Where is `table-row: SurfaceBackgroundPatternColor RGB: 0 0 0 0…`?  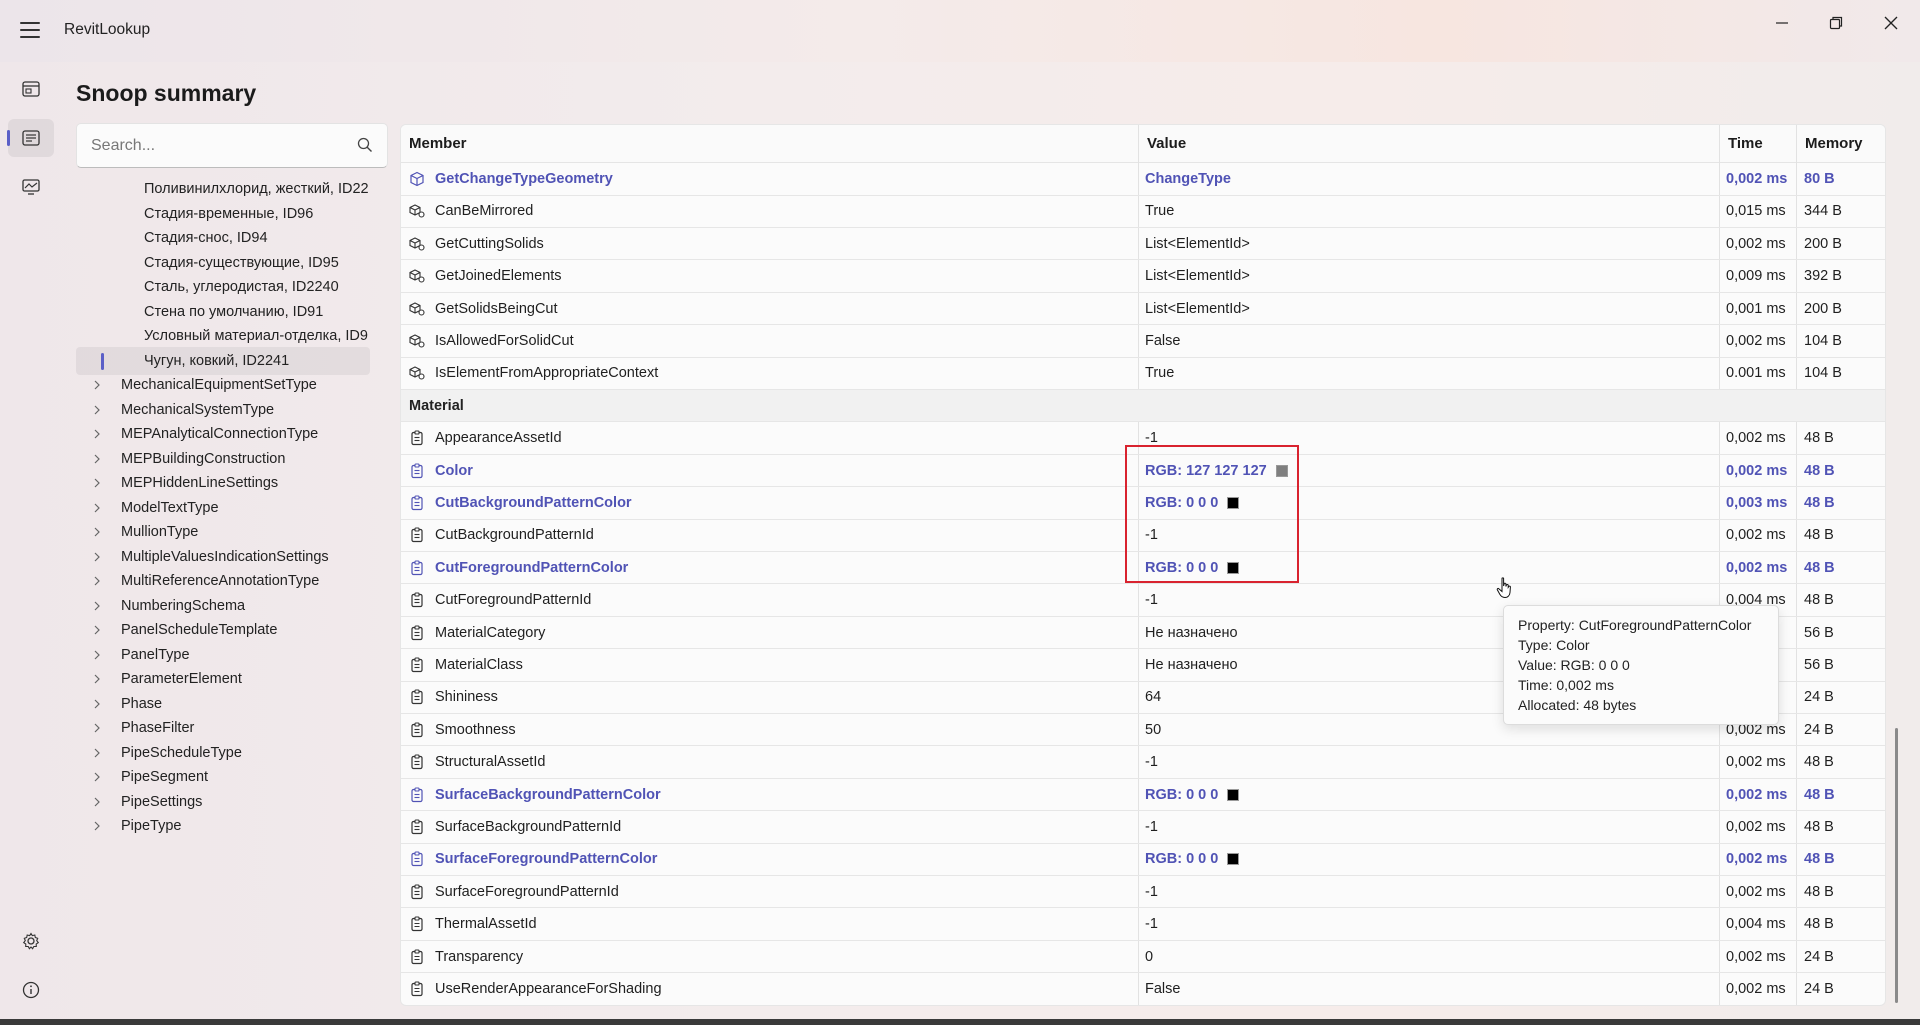
table-row: SurfaceBackgroundPatternColor RGB: 0 0 0 0… is located at coordinates (1143, 795).